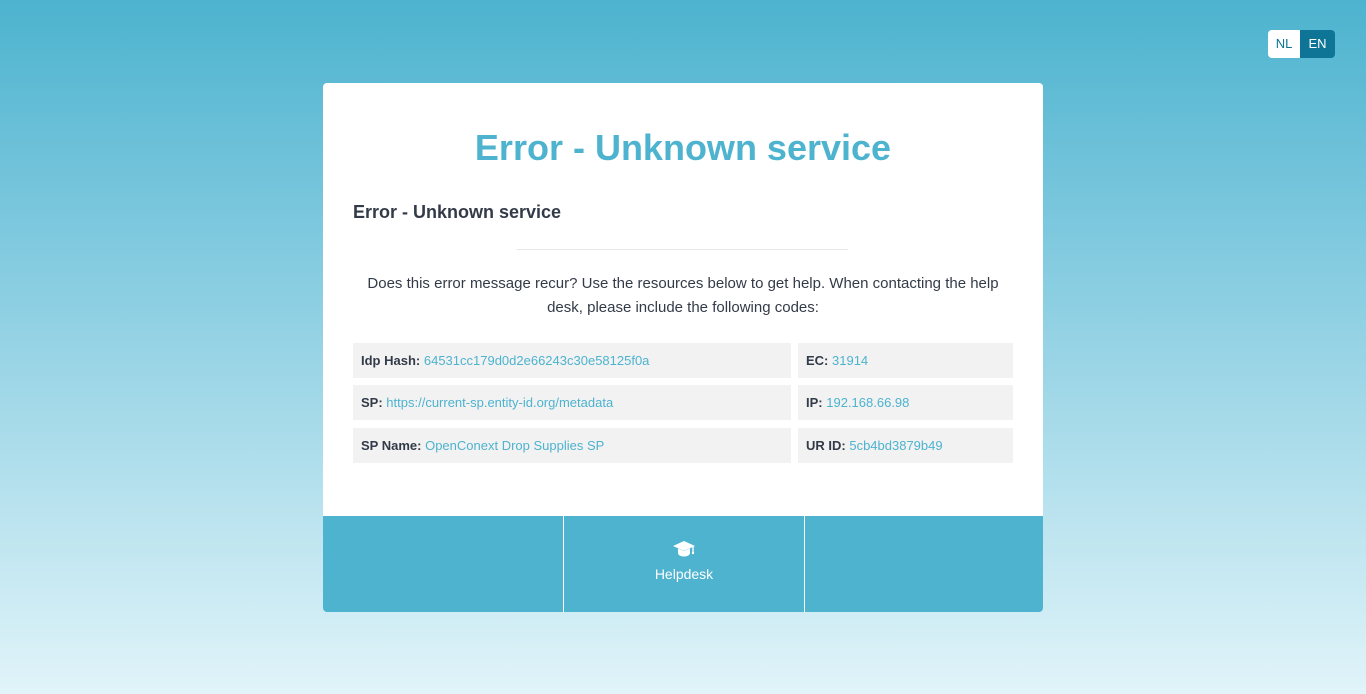 The height and width of the screenshot is (694, 1366). What do you see at coordinates (457, 212) in the screenshot?
I see `error-subtitle: Error - Unknown service` at bounding box center [457, 212].